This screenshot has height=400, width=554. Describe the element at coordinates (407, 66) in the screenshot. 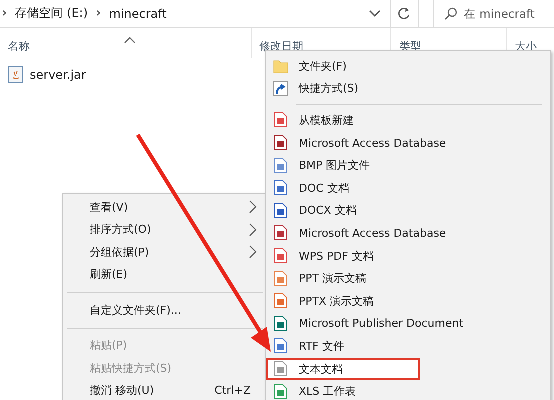

I see `menu-item: 文件夹(F)` at that location.